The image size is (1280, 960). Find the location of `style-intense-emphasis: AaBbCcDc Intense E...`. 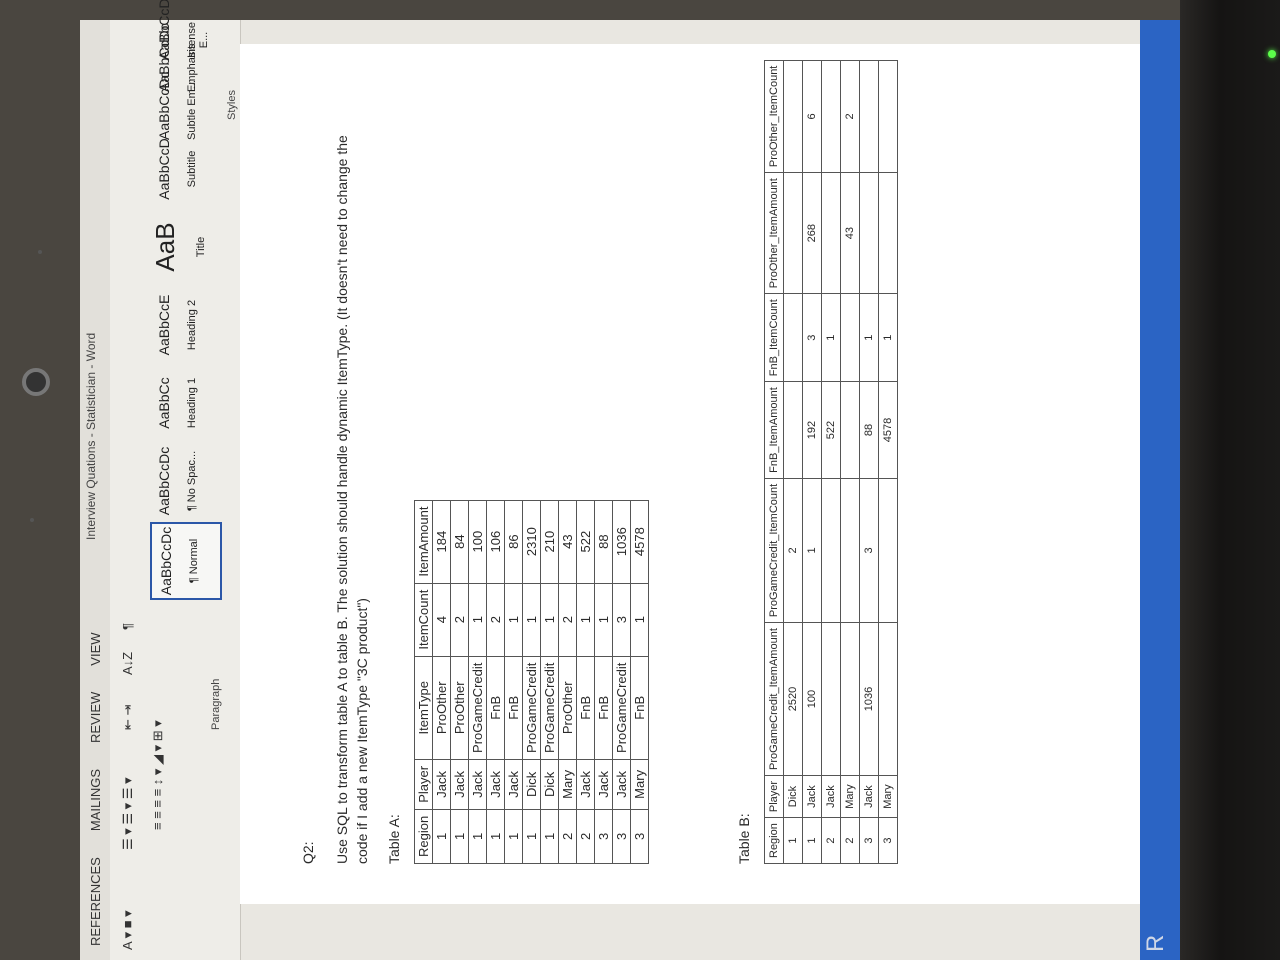

style-intense-emphasis: AaBbCcDc Intense E... is located at coordinates (186, 30).